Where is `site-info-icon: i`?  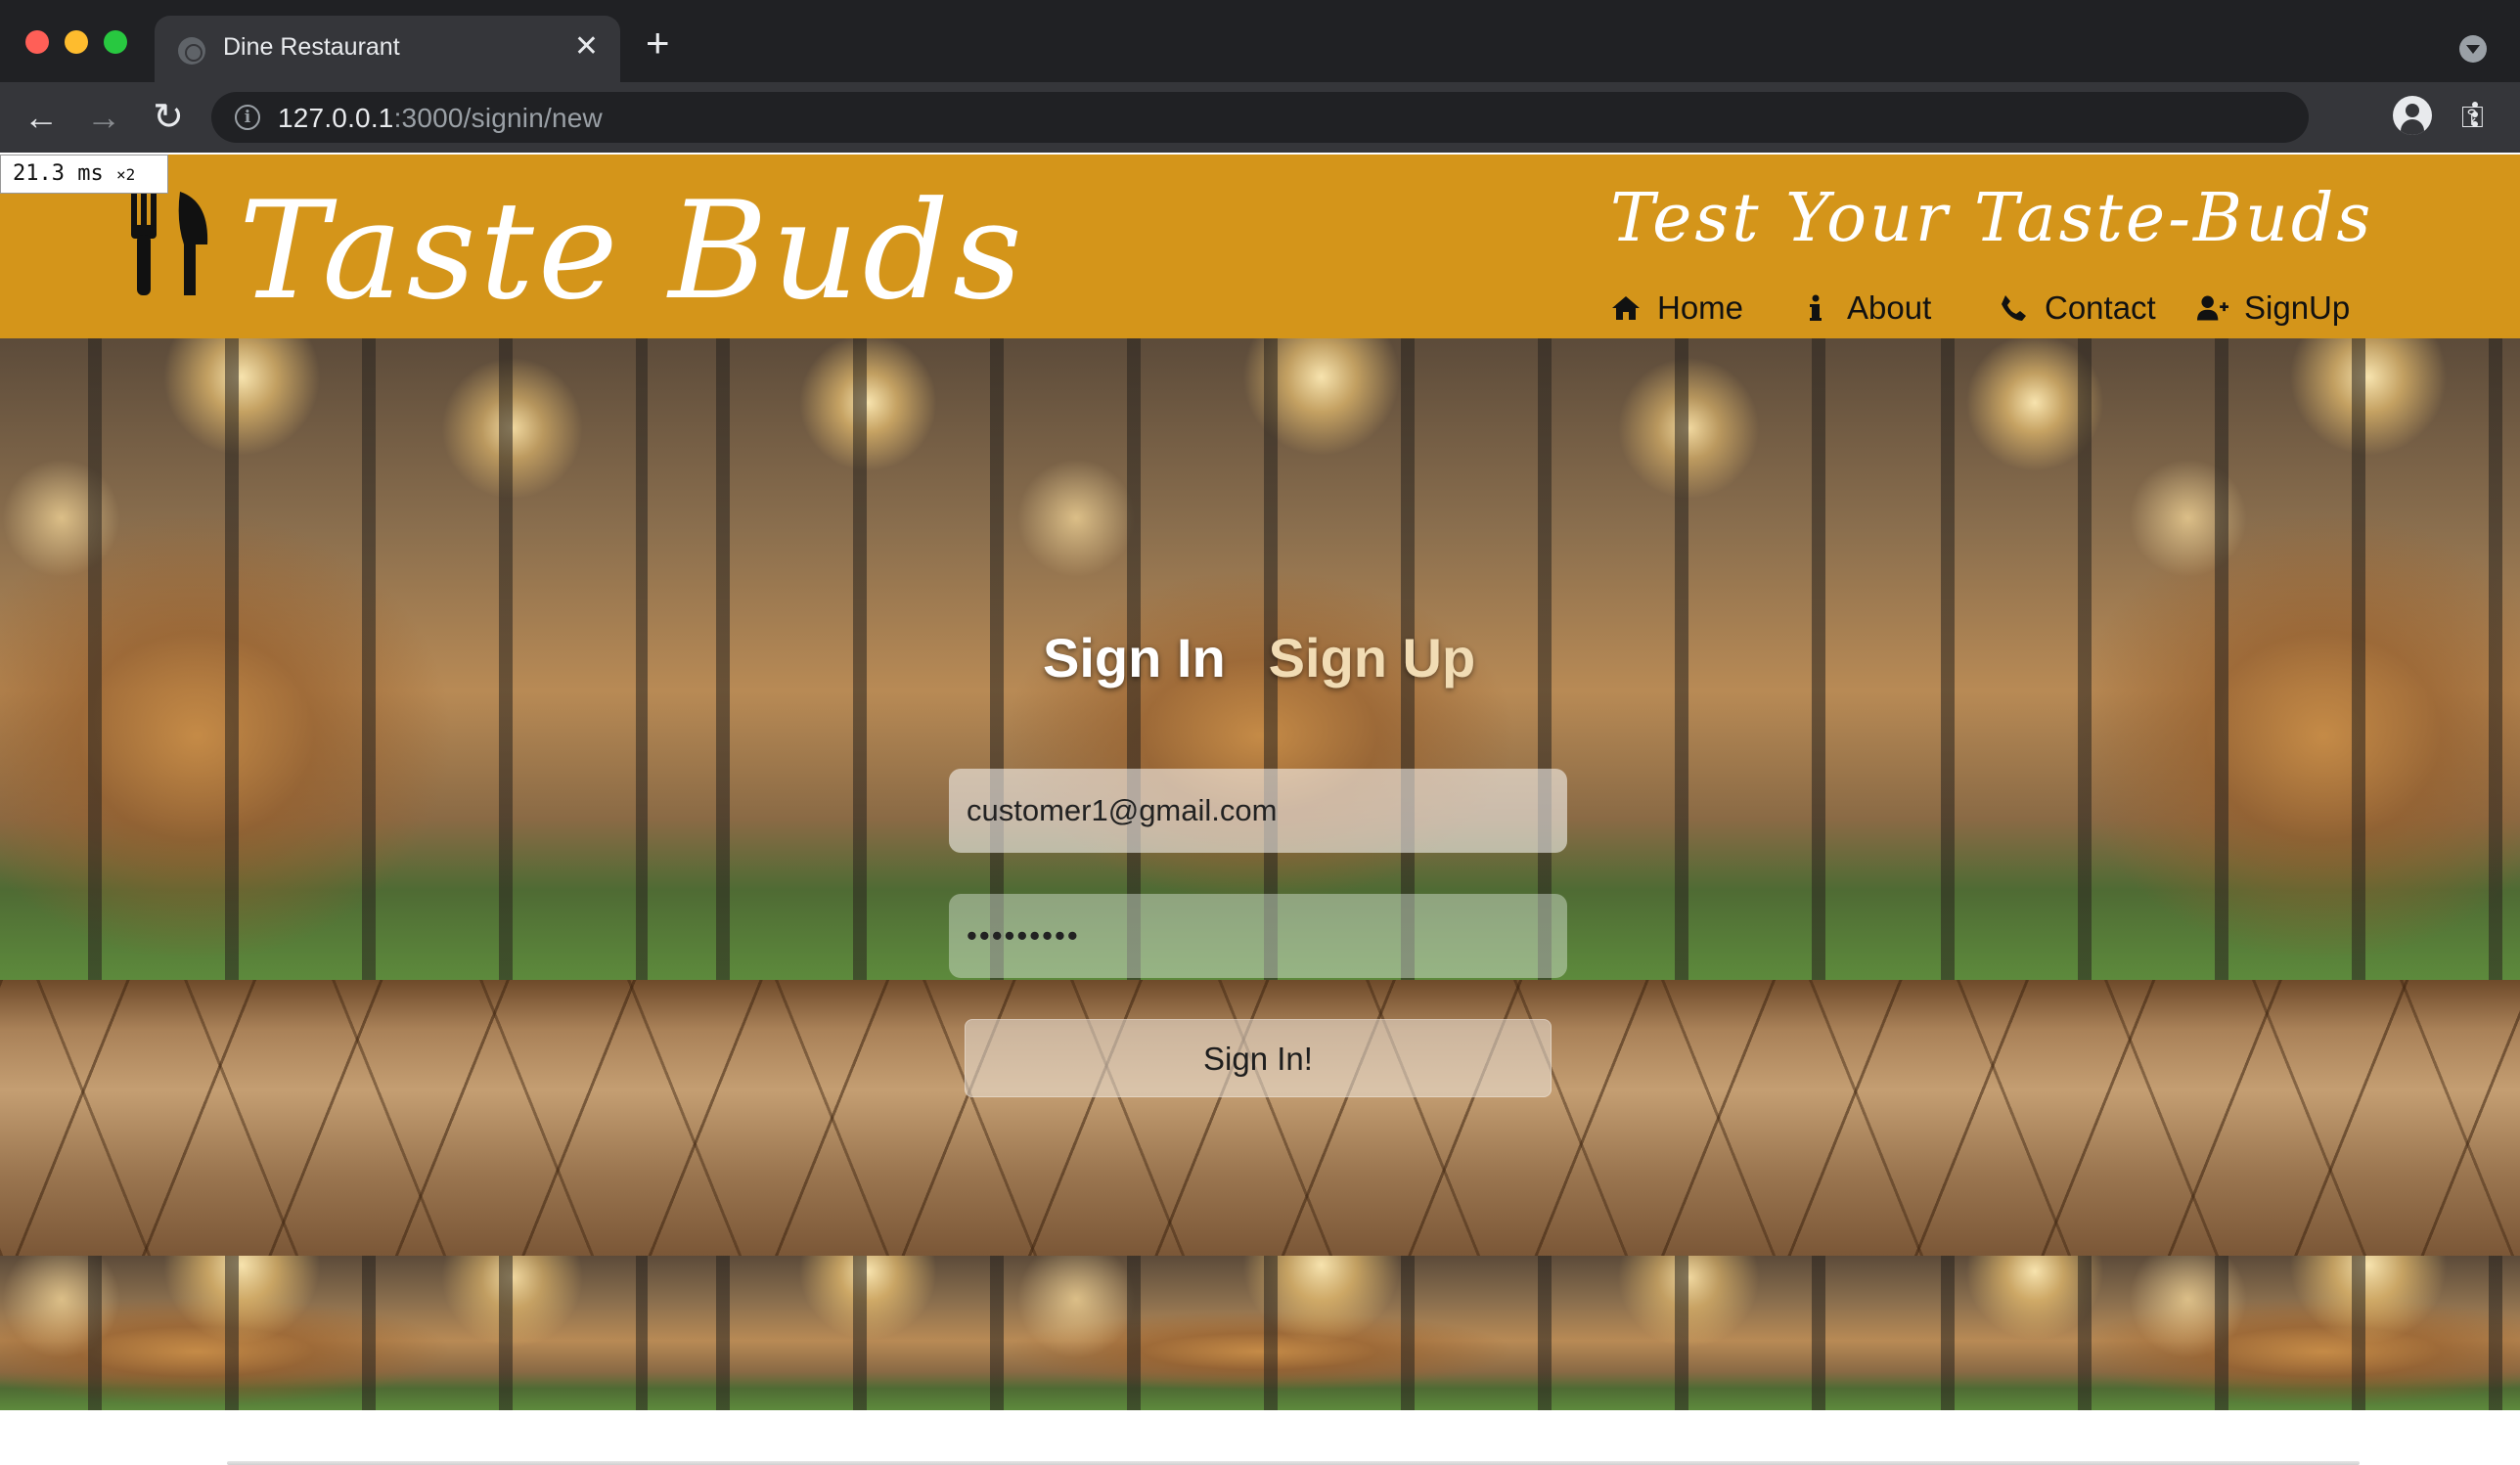
site-info-icon: i is located at coordinates (247, 117).